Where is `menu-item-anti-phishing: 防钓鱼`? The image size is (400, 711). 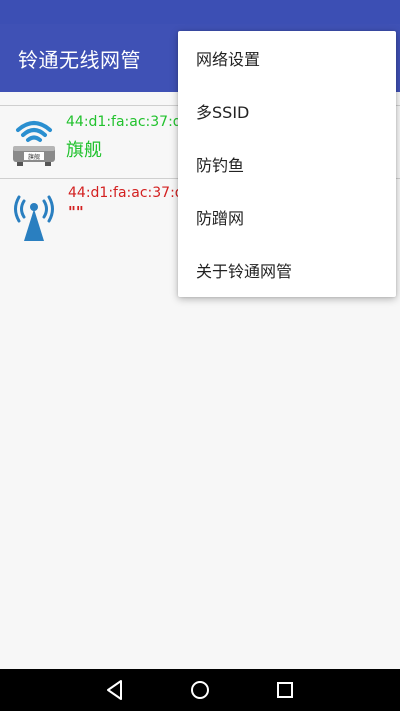
menu-item-anti-phishing: 防钓鱼 is located at coordinates (287, 163).